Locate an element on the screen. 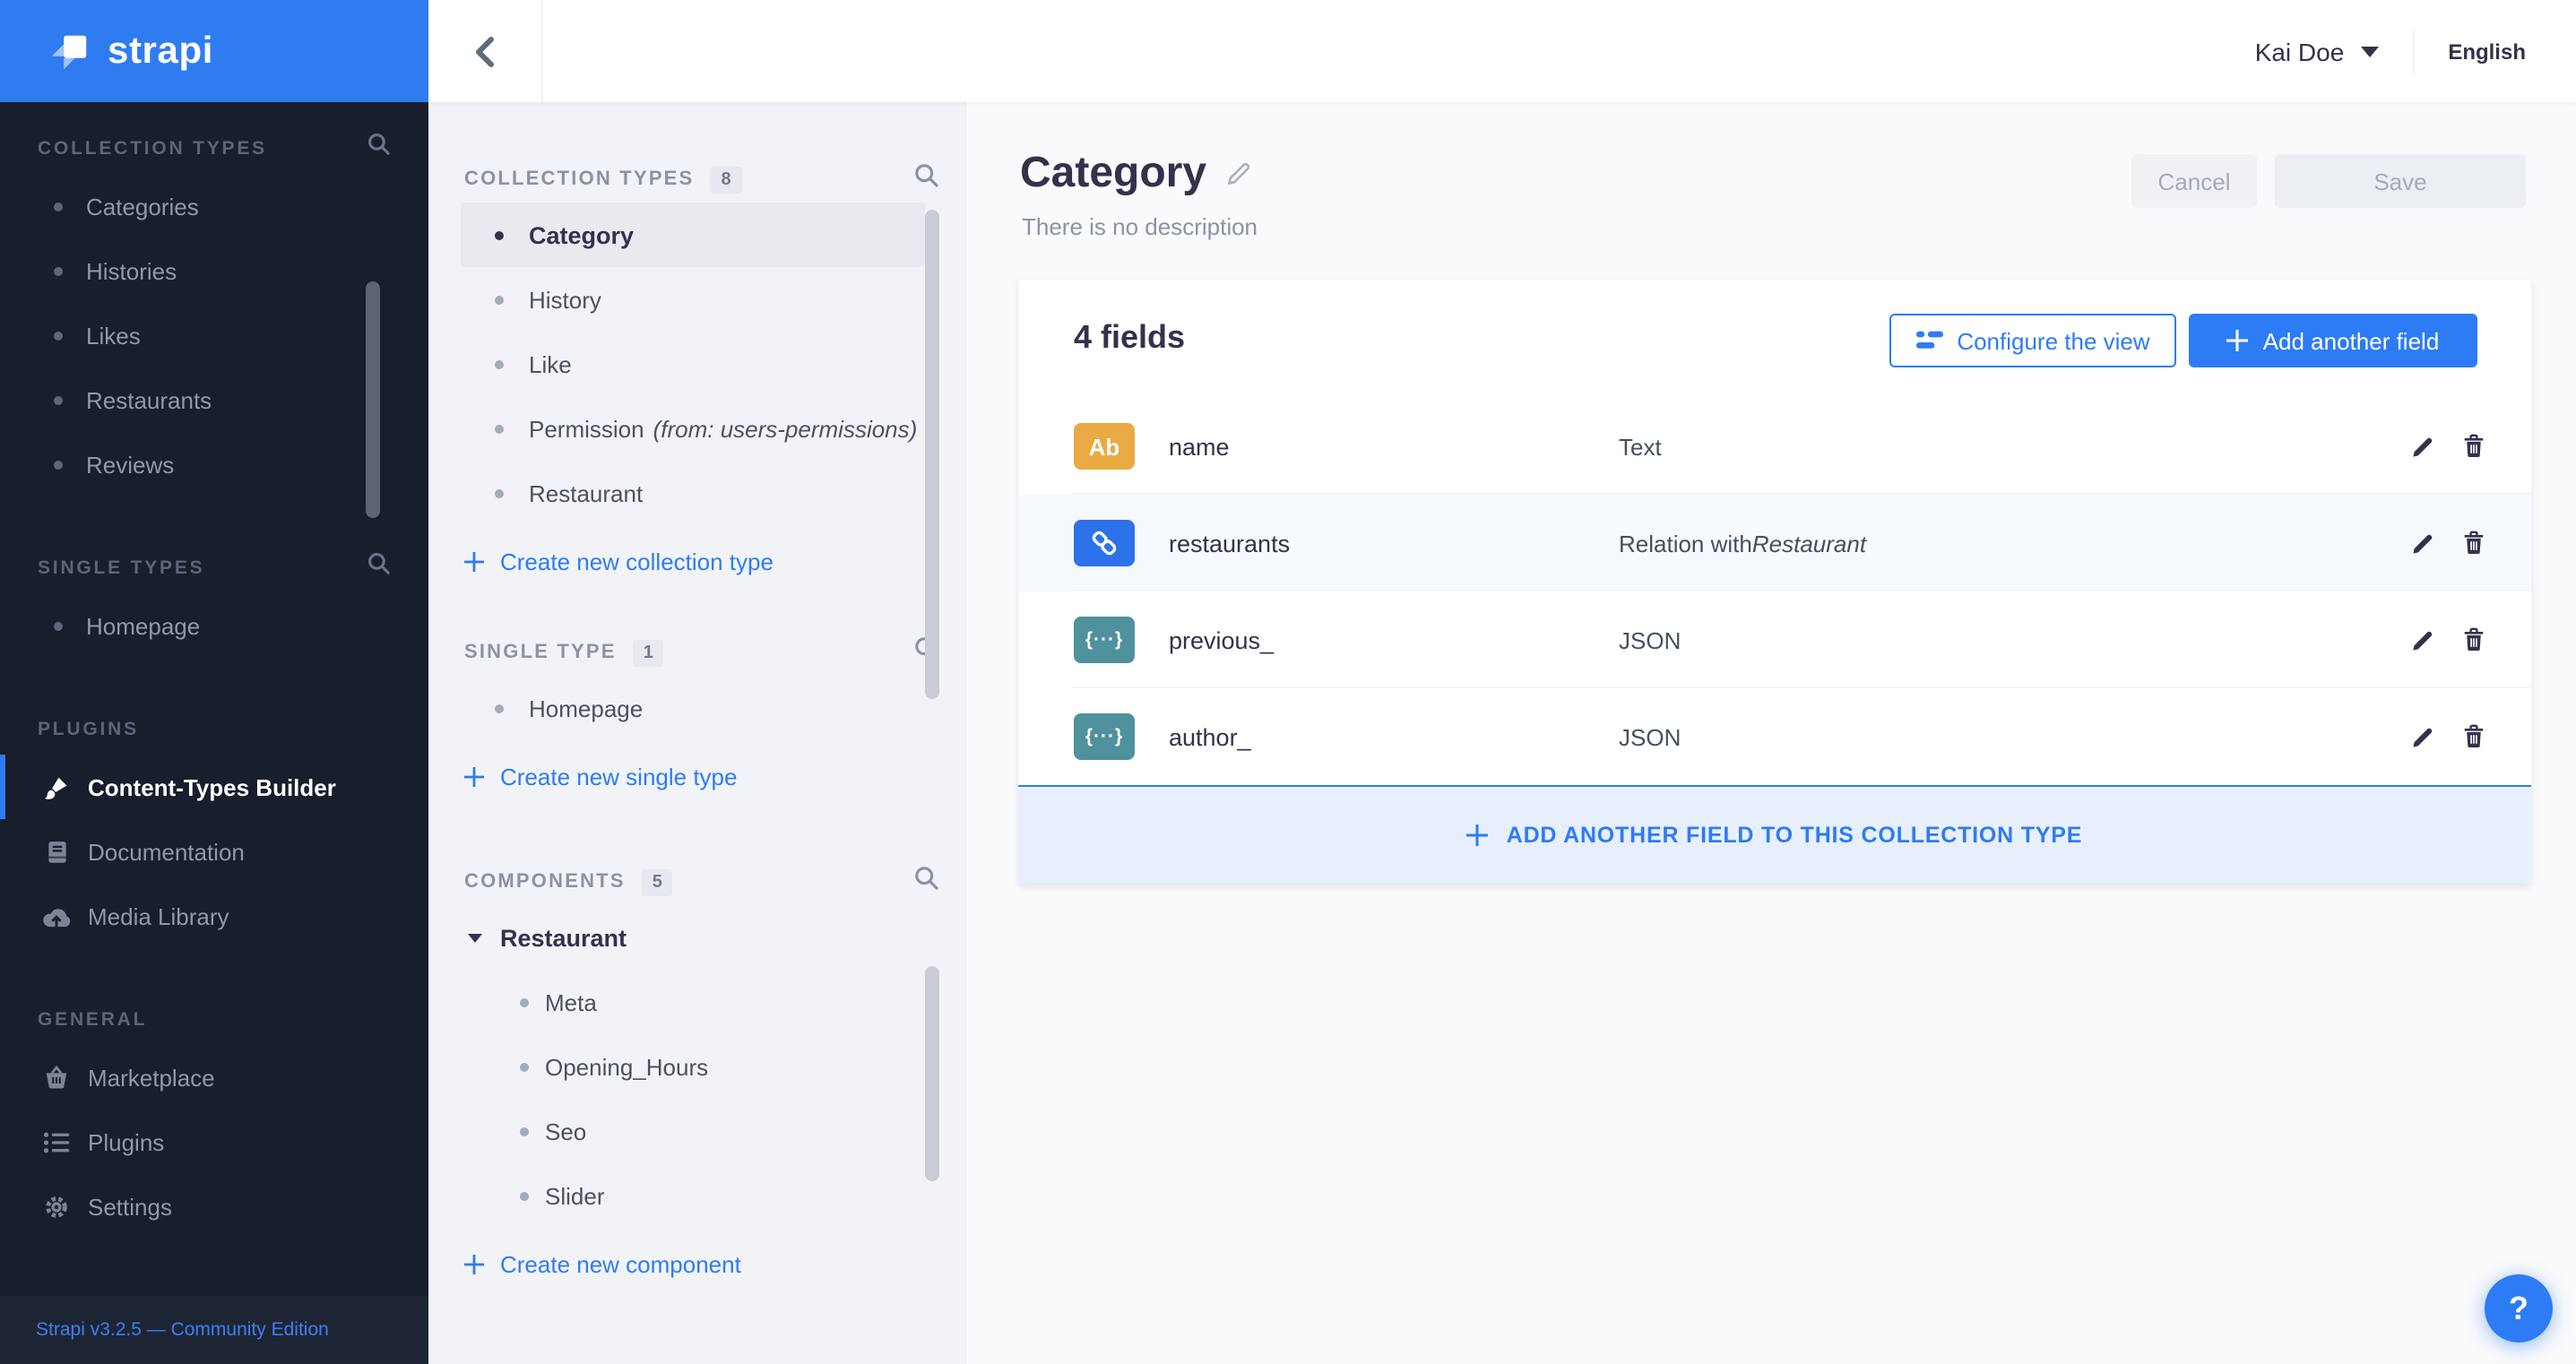  sidebar-item-categories: Categories is located at coordinates (214, 206).